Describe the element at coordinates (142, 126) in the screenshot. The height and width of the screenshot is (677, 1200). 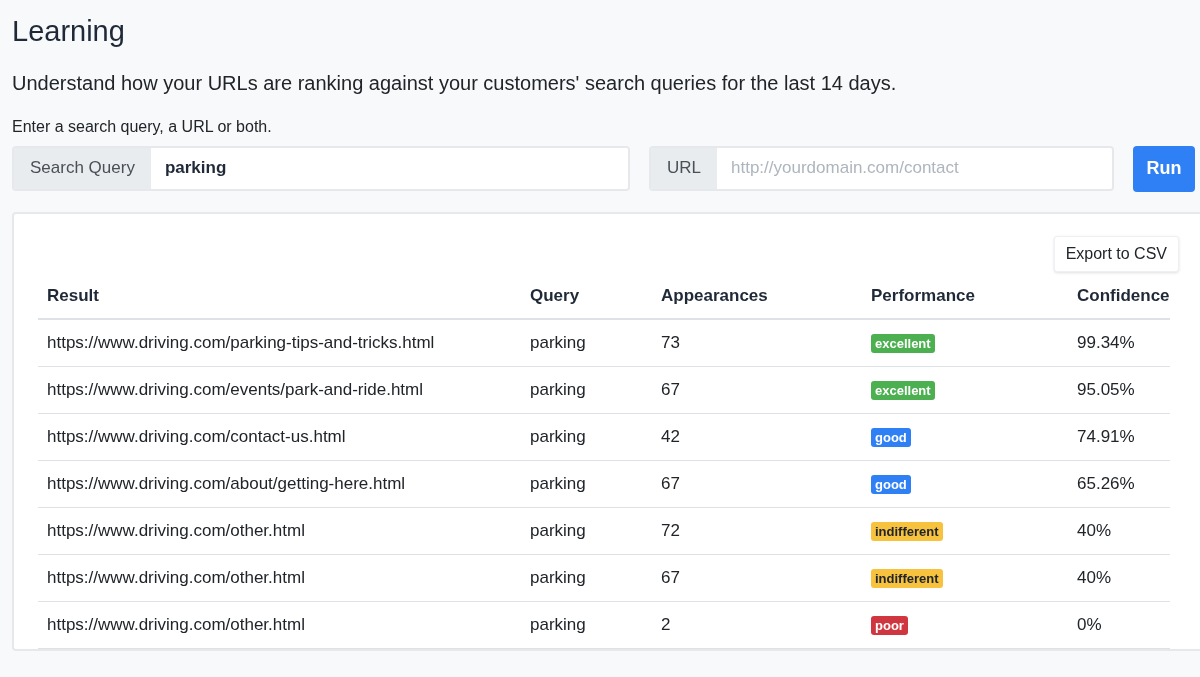
I see `instruction-text: Enter a search query, a URL or both.` at that location.